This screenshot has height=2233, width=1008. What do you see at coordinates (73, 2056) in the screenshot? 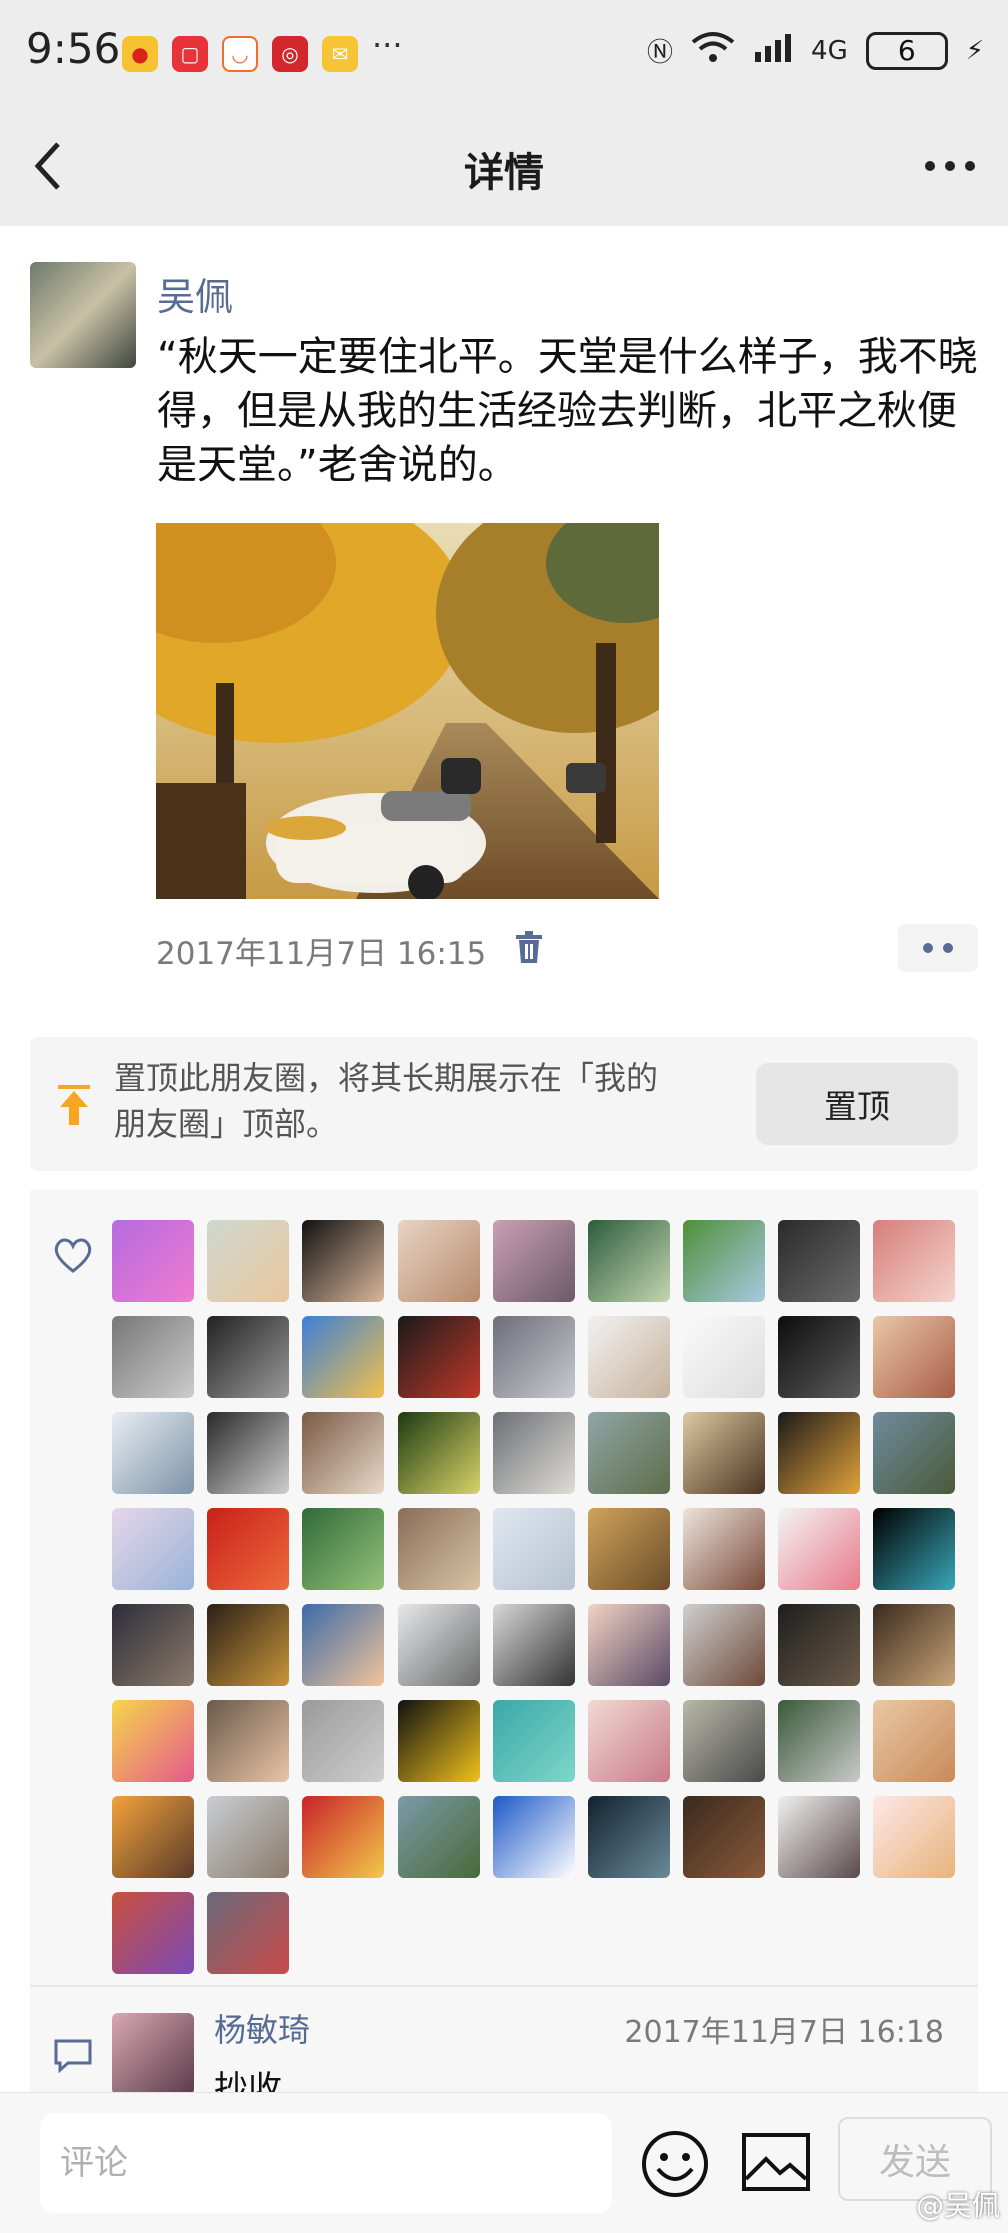
I see `comment-icon` at bounding box center [73, 2056].